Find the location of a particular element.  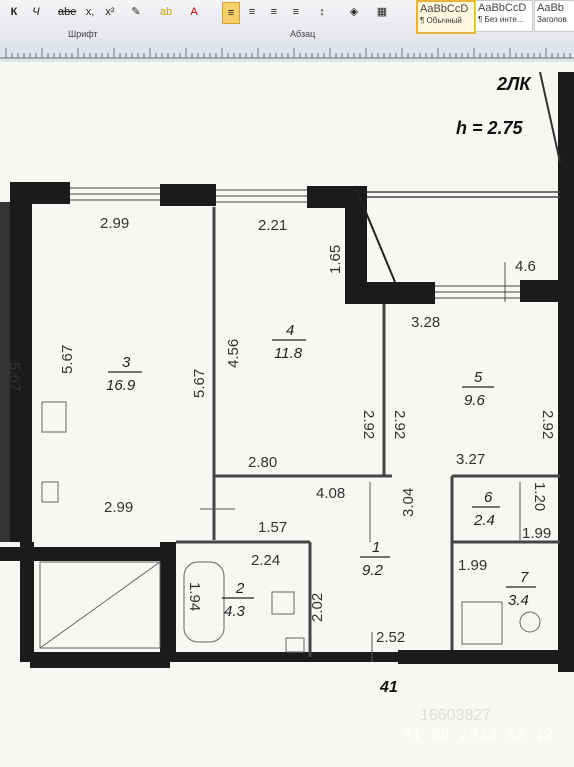

room-7: 7 3.4 is located at coordinates (521, 589).